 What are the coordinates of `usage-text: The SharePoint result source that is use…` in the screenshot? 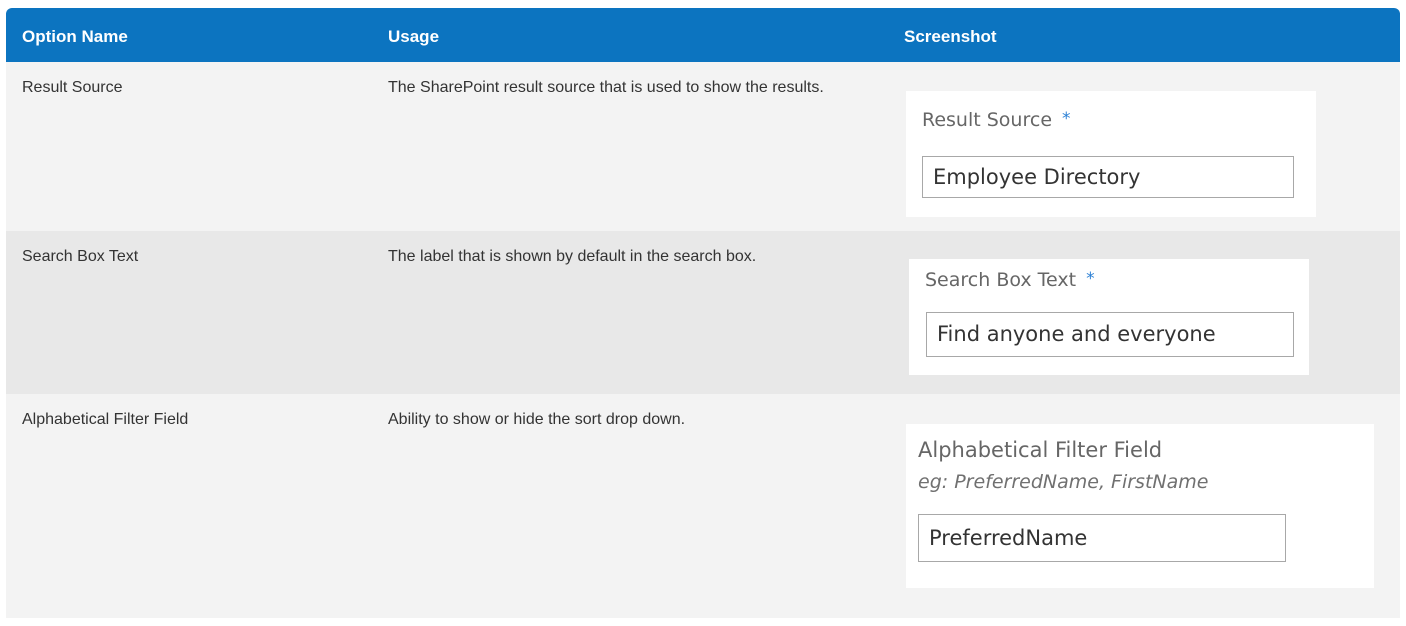 It's located at (606, 87).